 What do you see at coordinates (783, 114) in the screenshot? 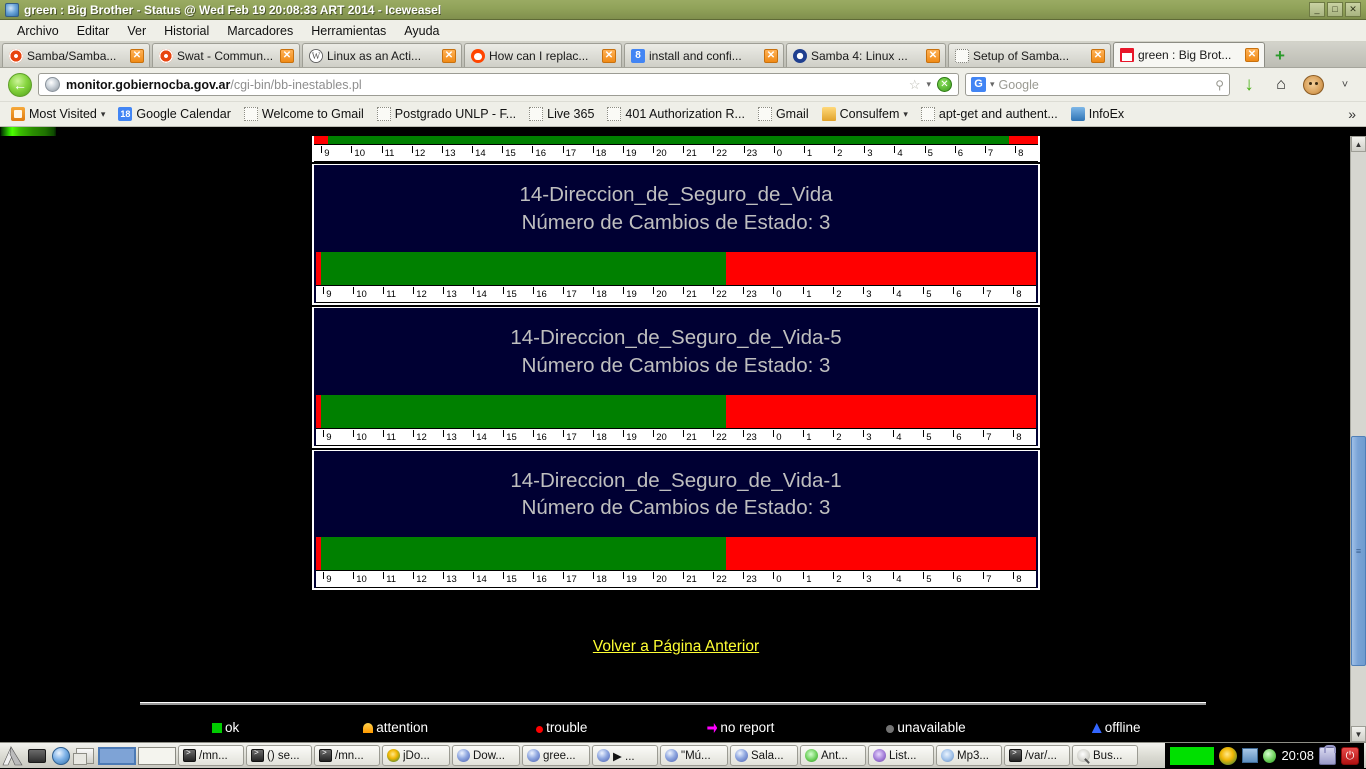
I see `bookmark-gmail: Gmail` at bounding box center [783, 114].